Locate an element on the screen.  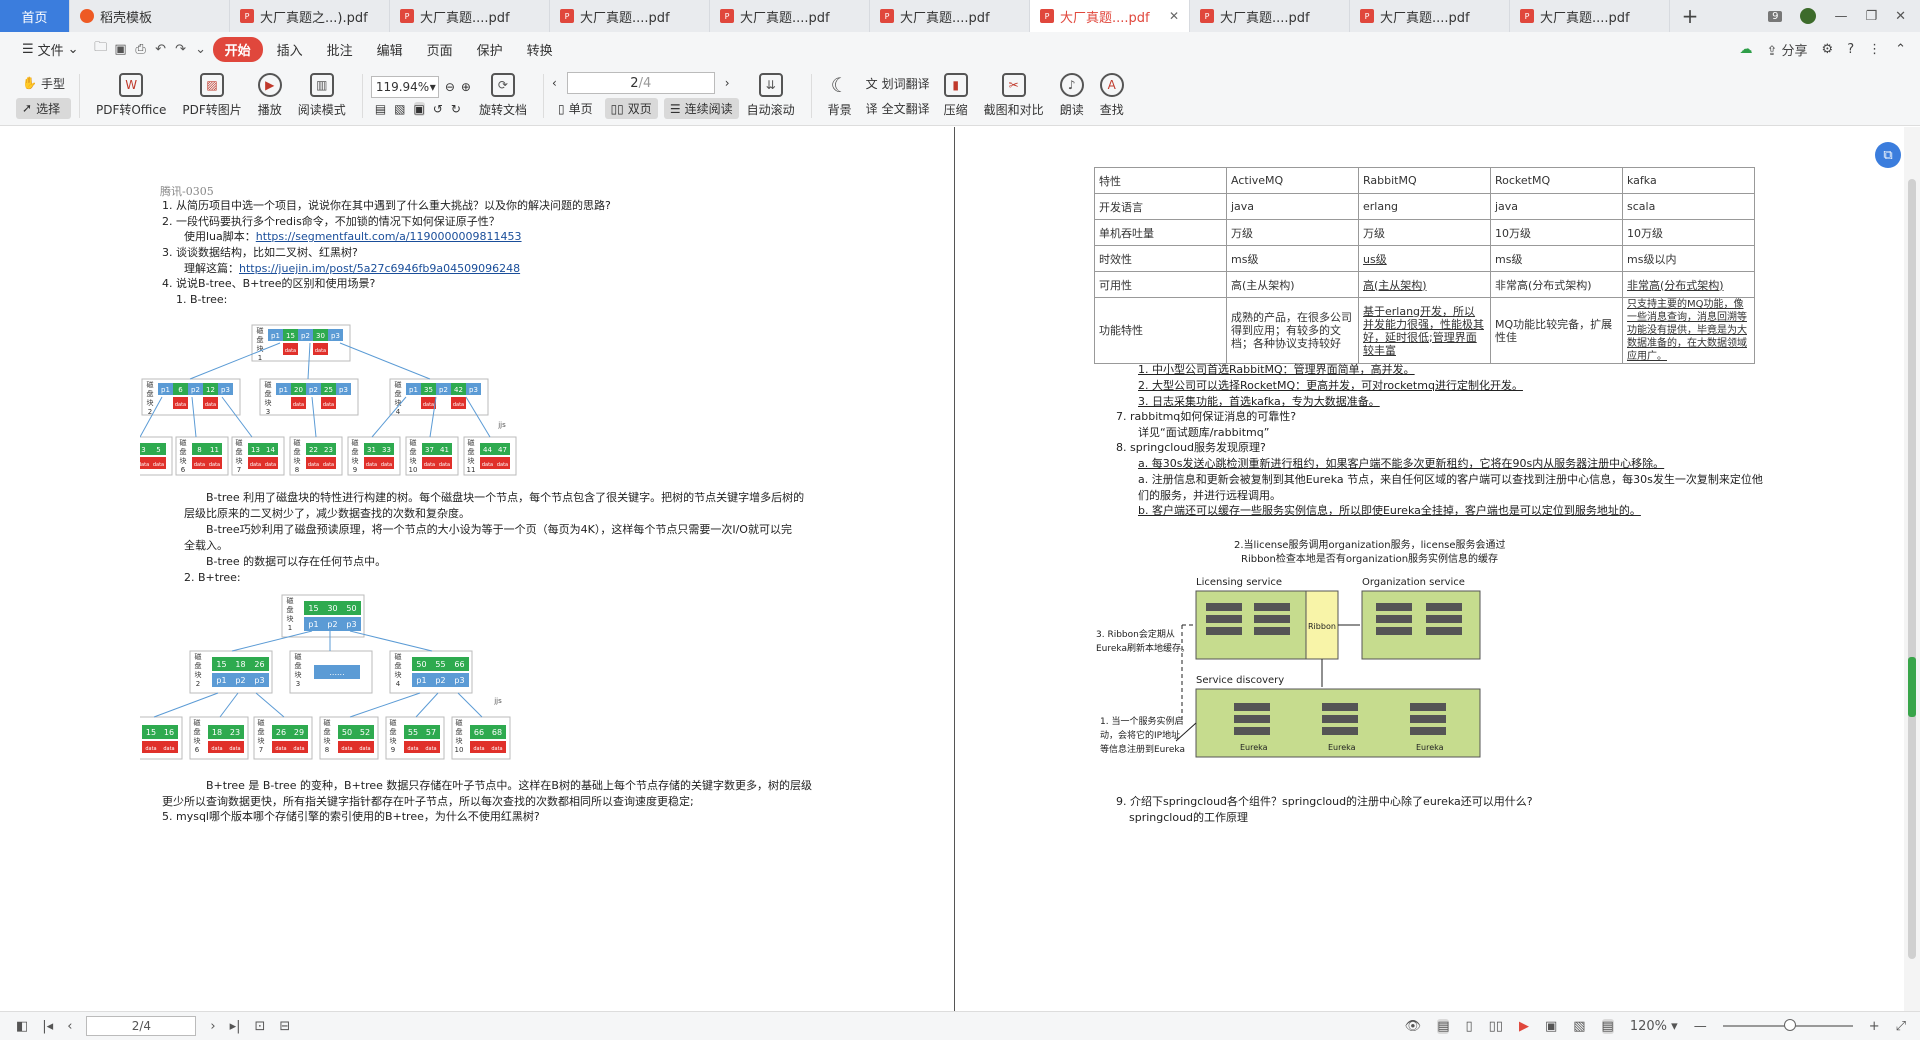
more-options-icon: ⋮ is located at coordinates (1874, 49).